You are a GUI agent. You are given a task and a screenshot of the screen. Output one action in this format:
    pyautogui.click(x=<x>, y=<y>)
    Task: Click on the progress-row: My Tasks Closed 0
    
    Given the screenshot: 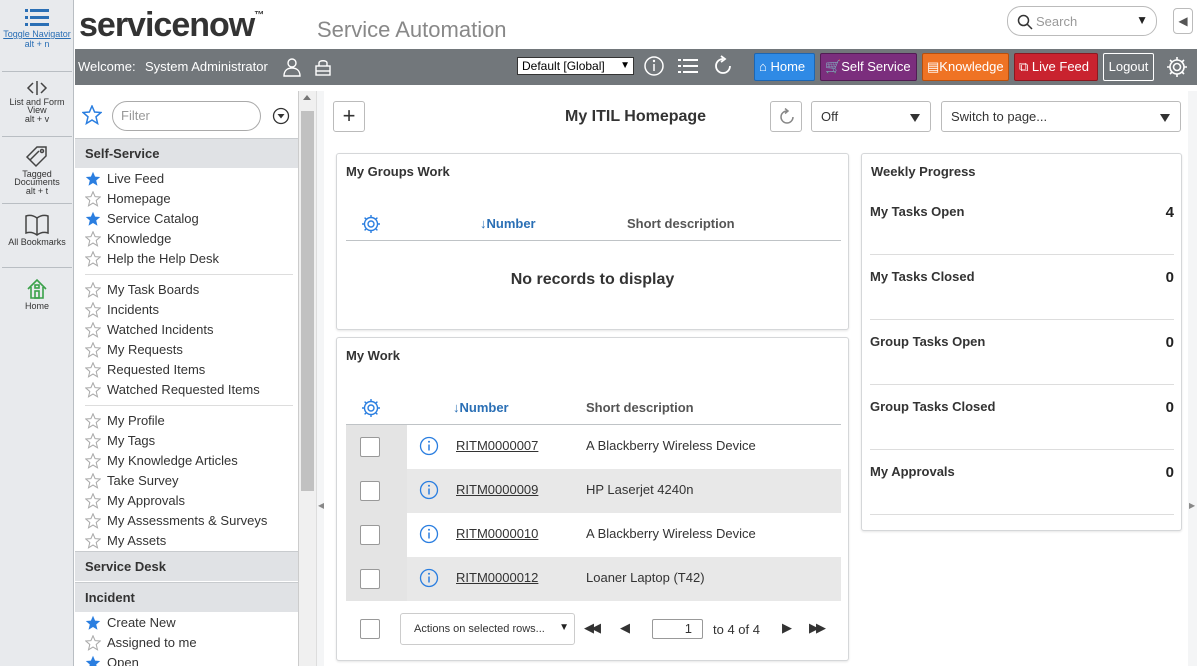 What is the action you would take?
    pyautogui.click(x=1022, y=287)
    